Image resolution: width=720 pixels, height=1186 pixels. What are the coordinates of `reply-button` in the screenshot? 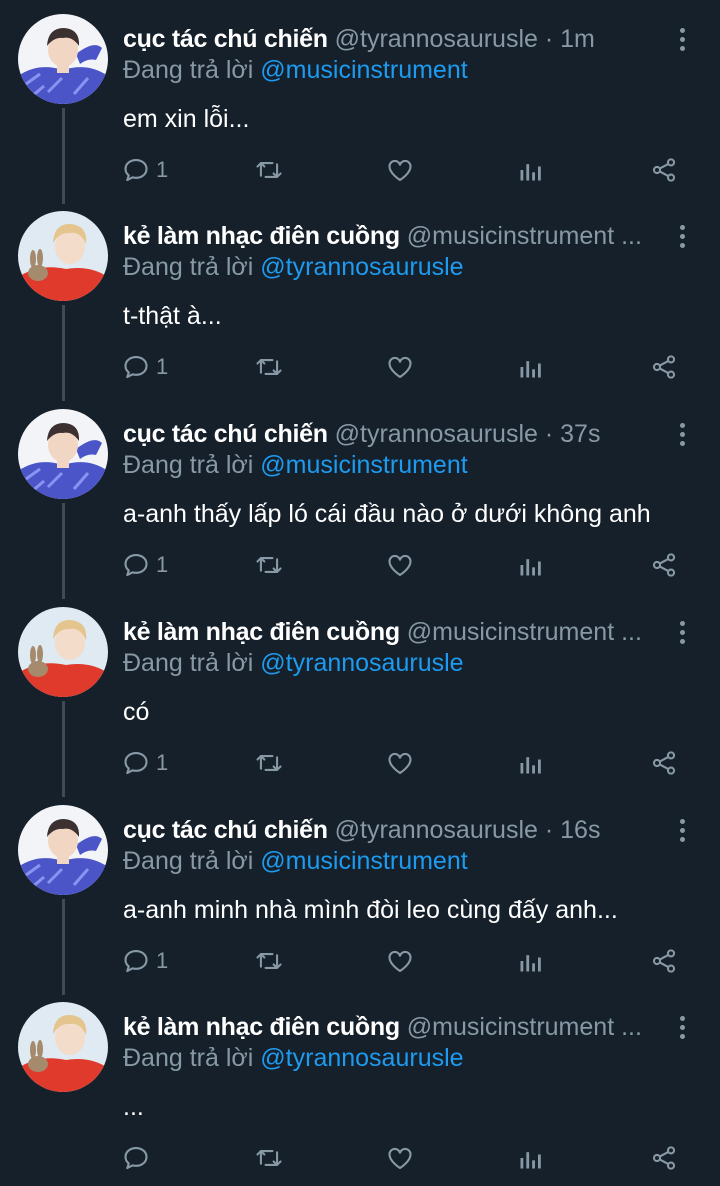 It's located at (136, 1158).